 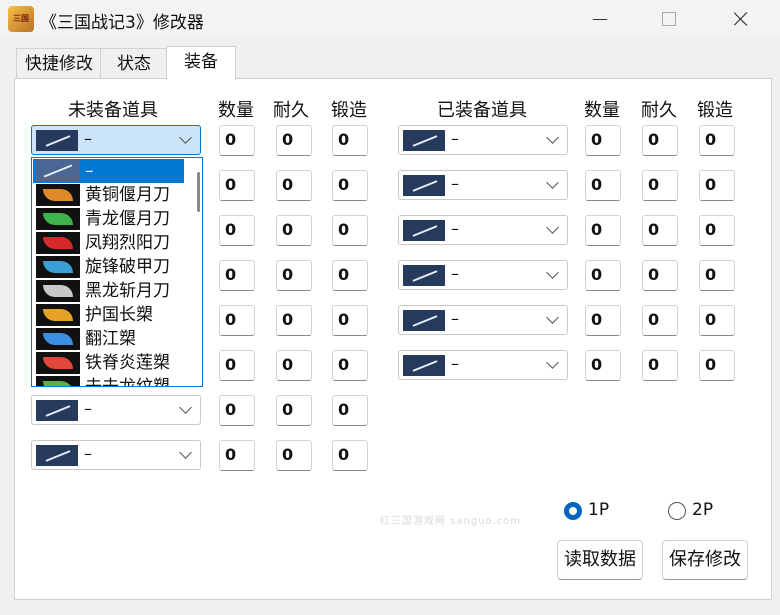 I want to click on unequipped-item-select-7: –, so click(x=116, y=410).